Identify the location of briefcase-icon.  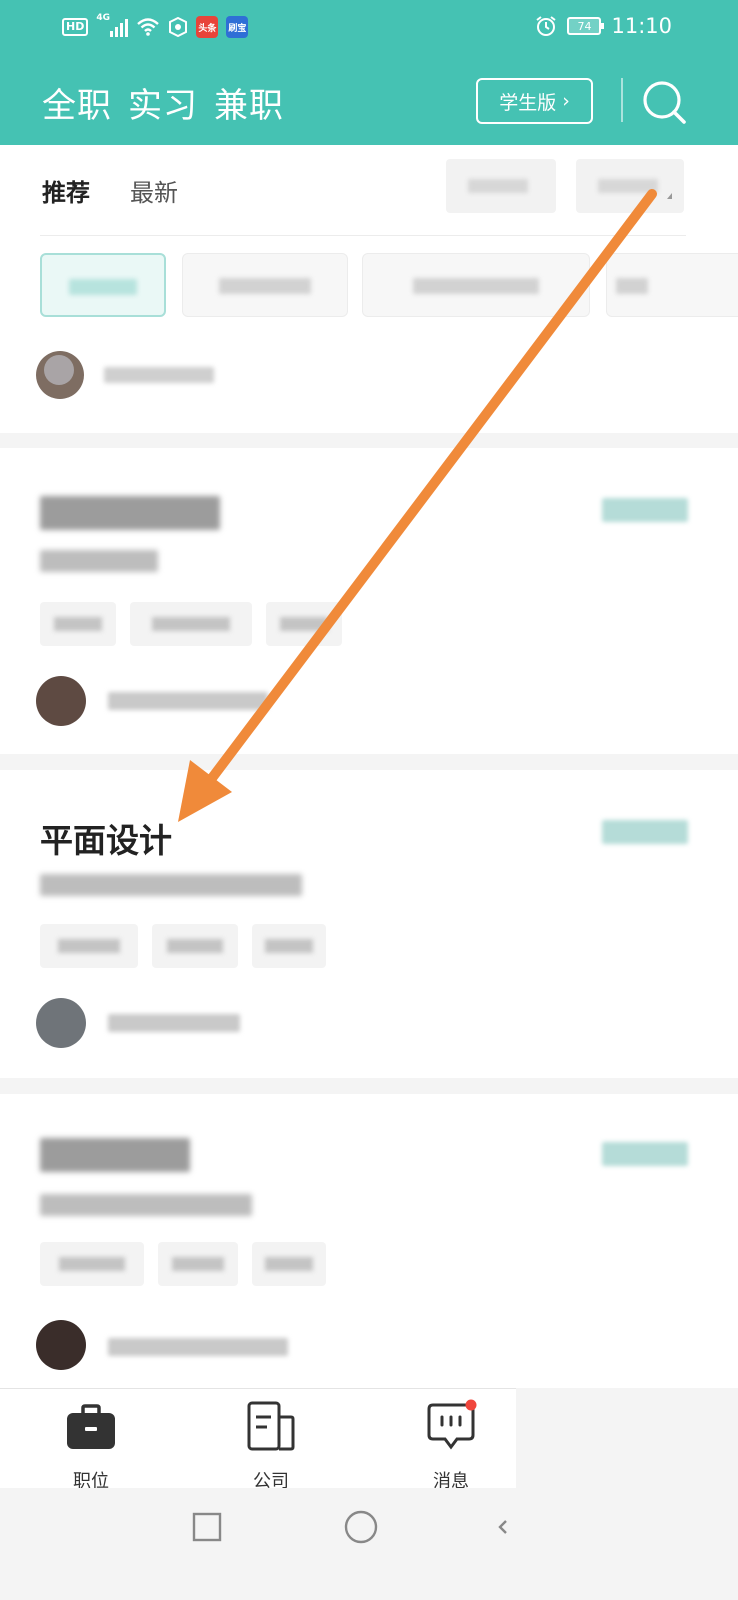
(91, 1426).